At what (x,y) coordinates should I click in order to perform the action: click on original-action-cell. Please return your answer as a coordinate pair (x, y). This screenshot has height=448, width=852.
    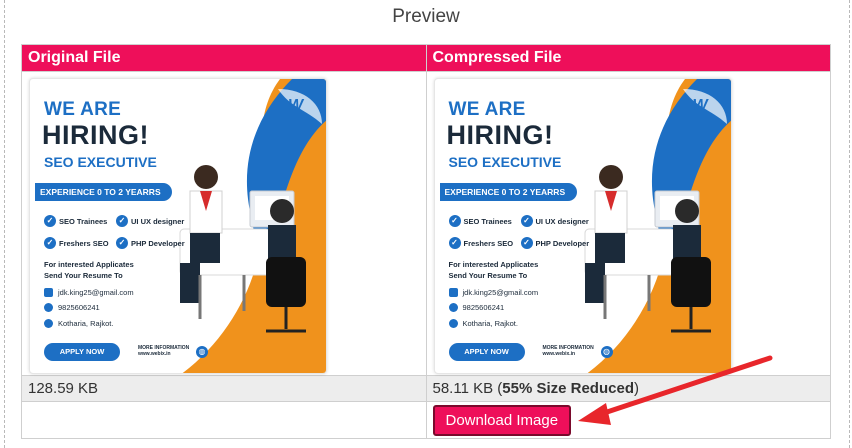
    Looking at the image, I should click on (224, 420).